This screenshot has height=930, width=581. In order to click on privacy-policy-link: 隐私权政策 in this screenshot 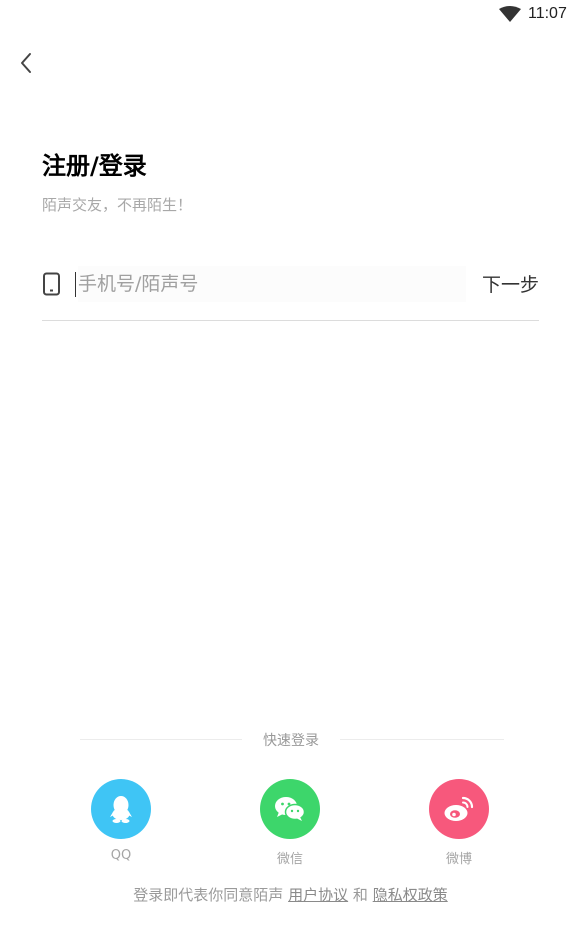, I will do `click(410, 895)`.